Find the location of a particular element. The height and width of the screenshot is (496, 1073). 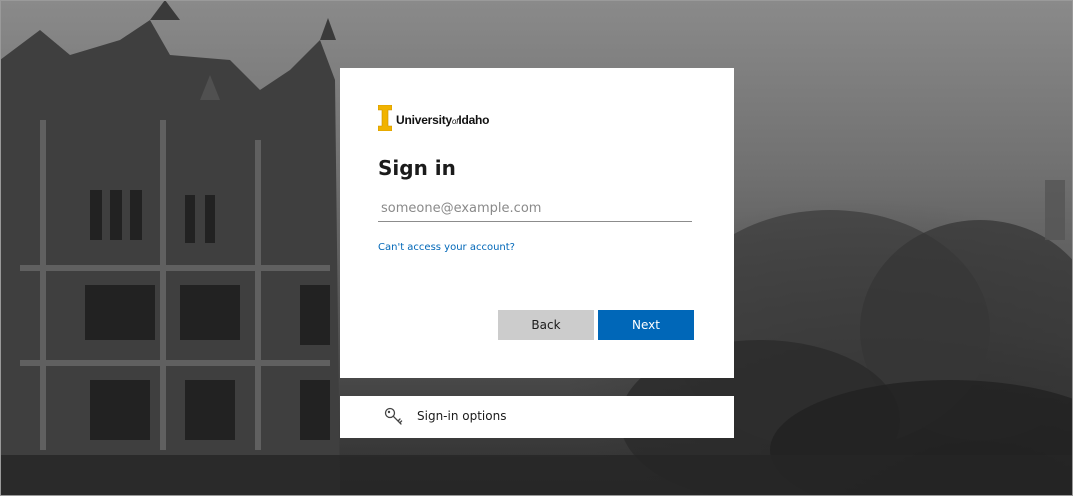

email-field is located at coordinates (535, 209).